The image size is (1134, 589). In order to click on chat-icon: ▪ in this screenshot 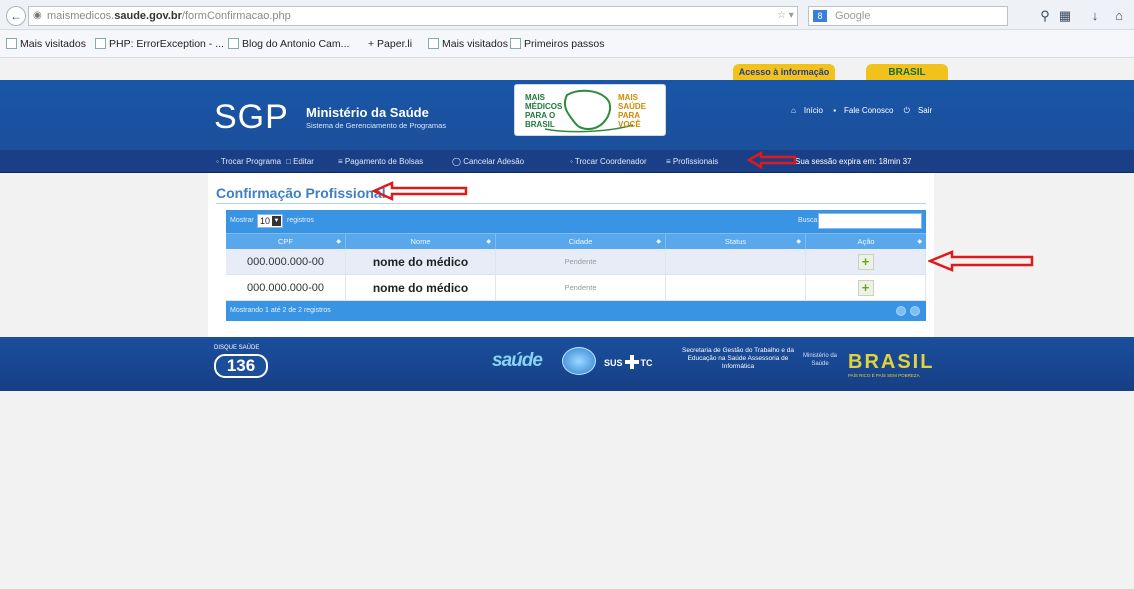, I will do `click(835, 110)`.